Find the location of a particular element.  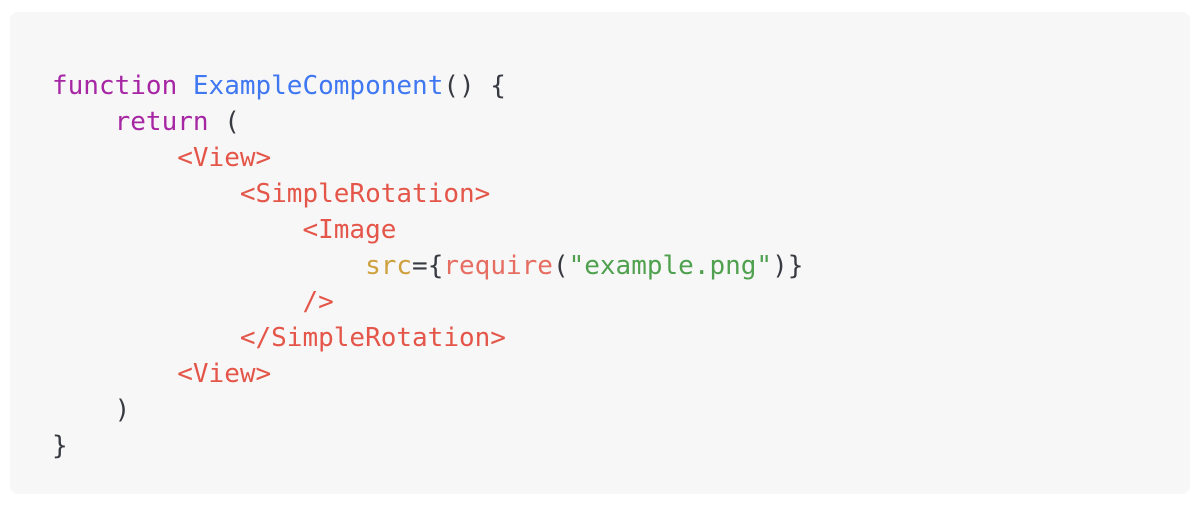

code-line-6: src={require("example.png")} is located at coordinates (621, 266).